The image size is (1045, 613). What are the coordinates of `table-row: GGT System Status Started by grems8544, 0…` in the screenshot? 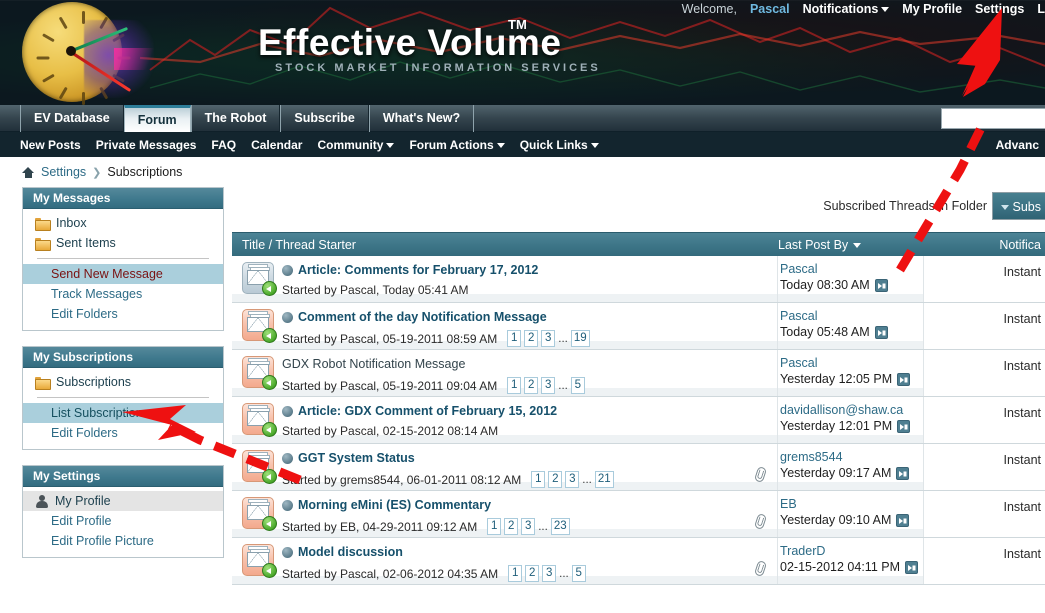 It's located at (638, 467).